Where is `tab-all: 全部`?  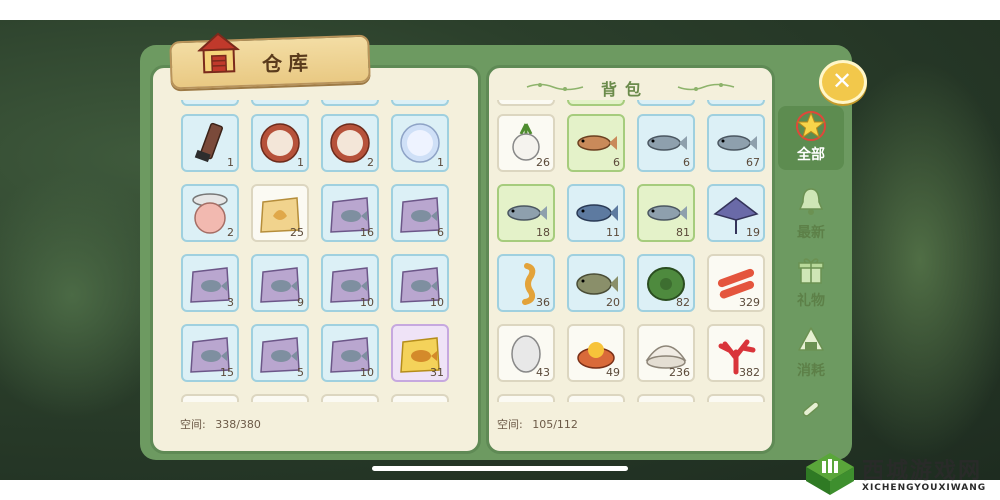 tab-all: 全部 is located at coordinates (811, 138).